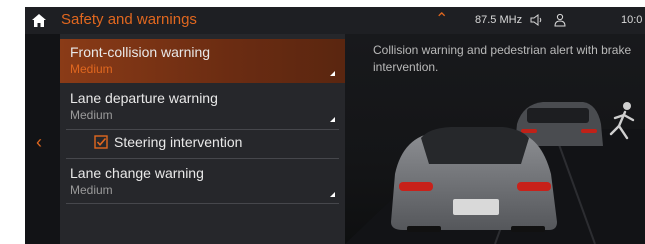  I want to click on menu-item-label: Lane change warning, so click(137, 173).